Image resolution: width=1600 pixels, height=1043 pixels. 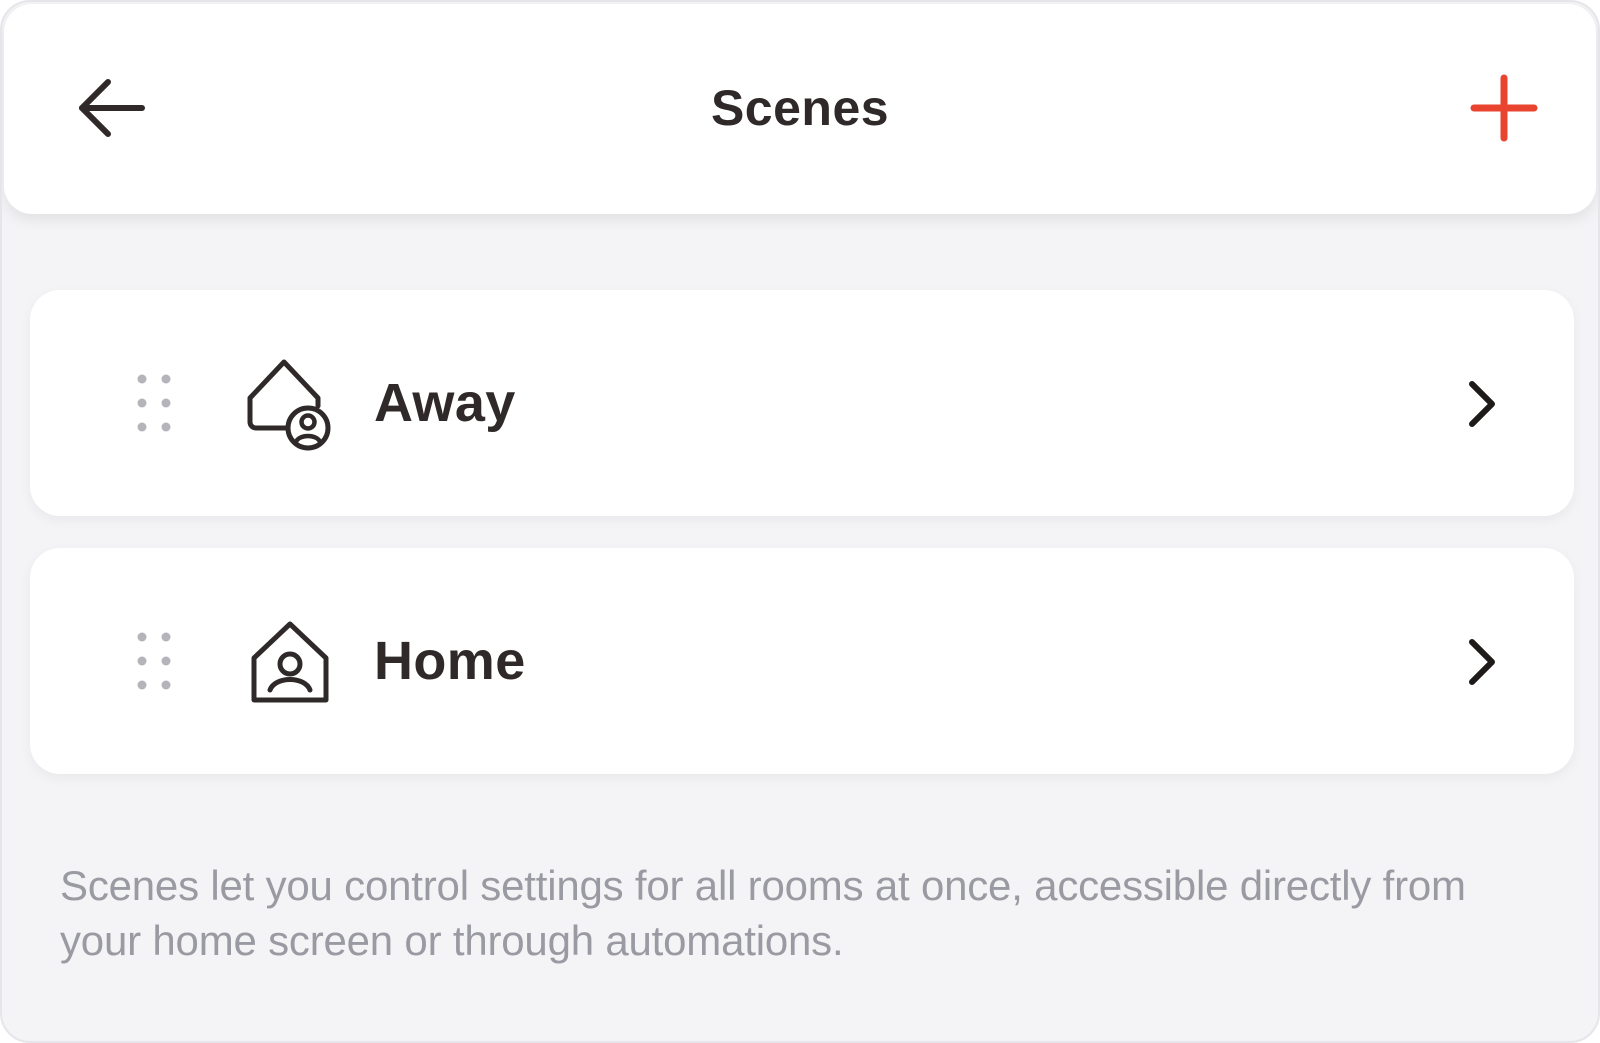 What do you see at coordinates (450, 661) in the screenshot?
I see `scene-label: Home` at bounding box center [450, 661].